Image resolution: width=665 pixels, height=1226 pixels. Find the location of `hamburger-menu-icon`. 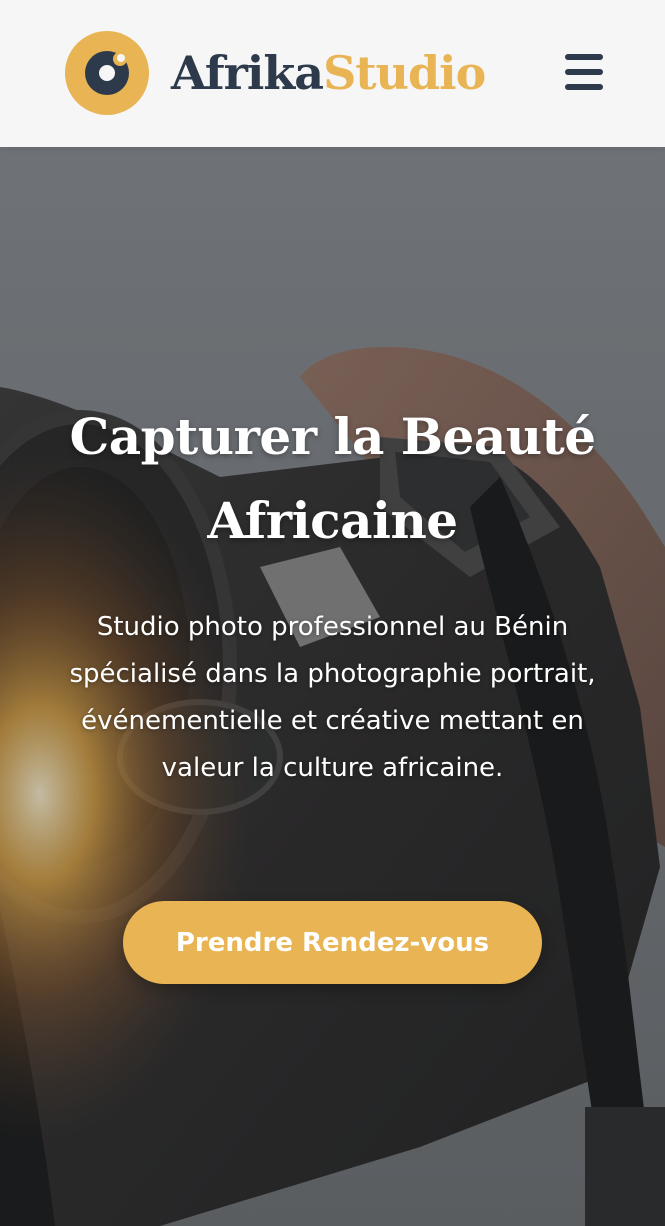

hamburger-menu-icon is located at coordinates (584, 72).